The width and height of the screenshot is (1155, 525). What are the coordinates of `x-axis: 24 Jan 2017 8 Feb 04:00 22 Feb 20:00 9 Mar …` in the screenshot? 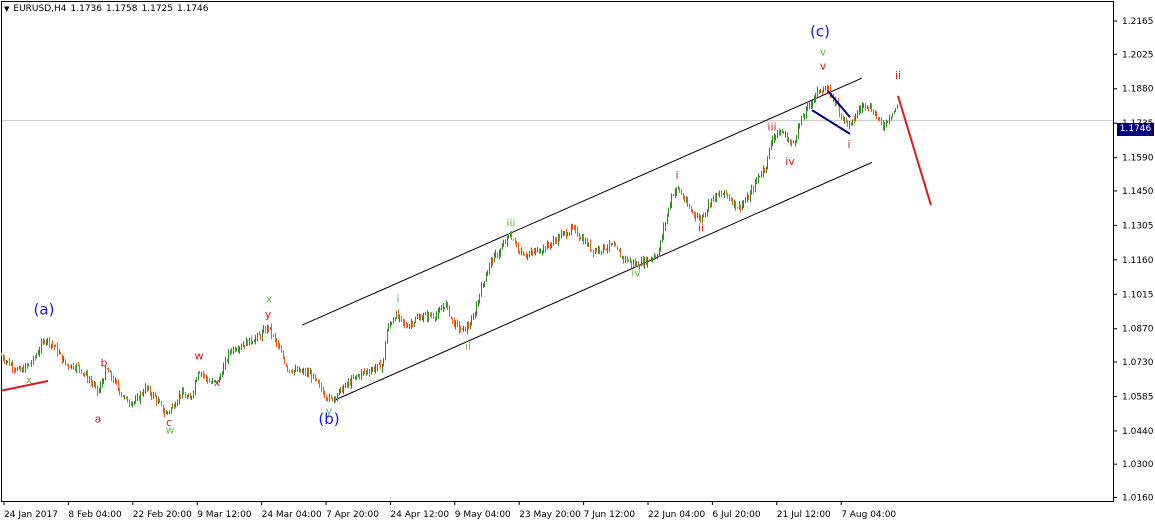 It's located at (449, 510).